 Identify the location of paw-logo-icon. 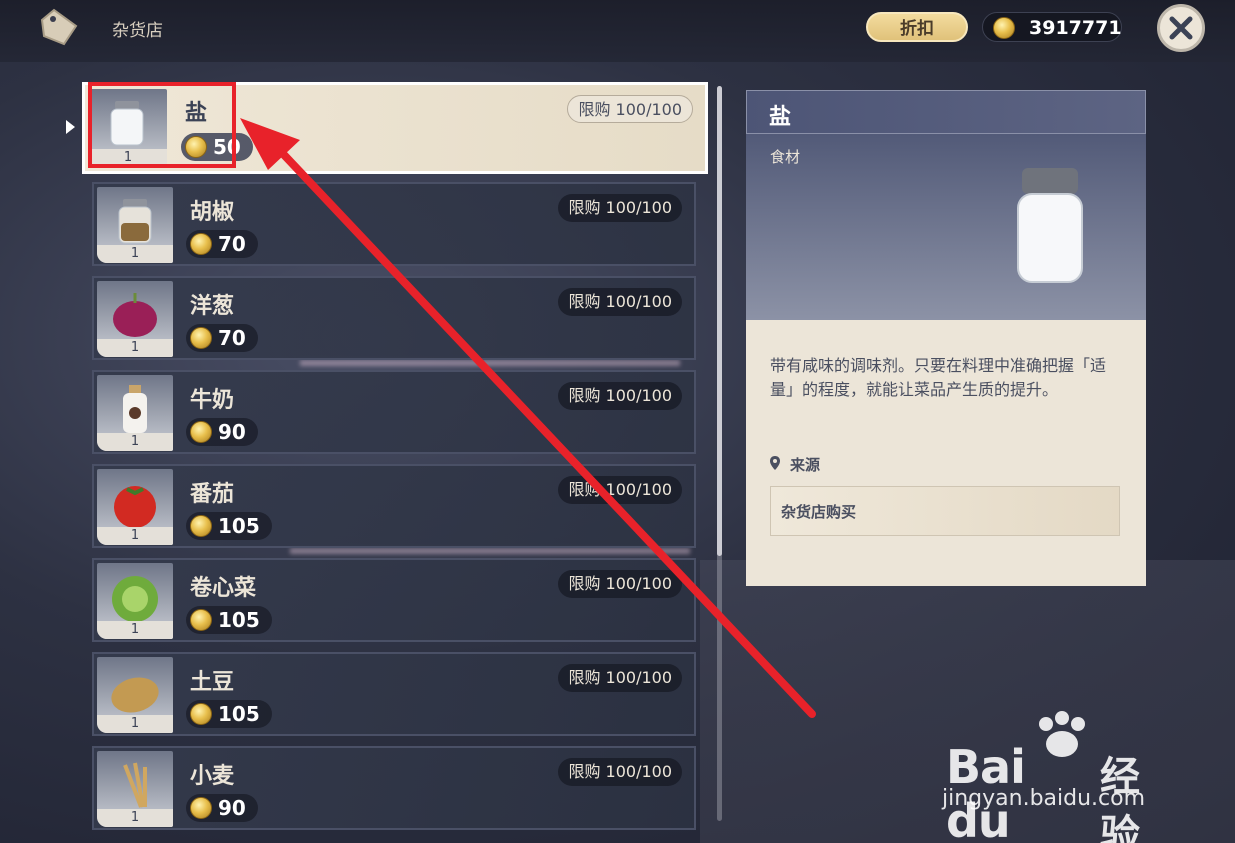
(1062, 734).